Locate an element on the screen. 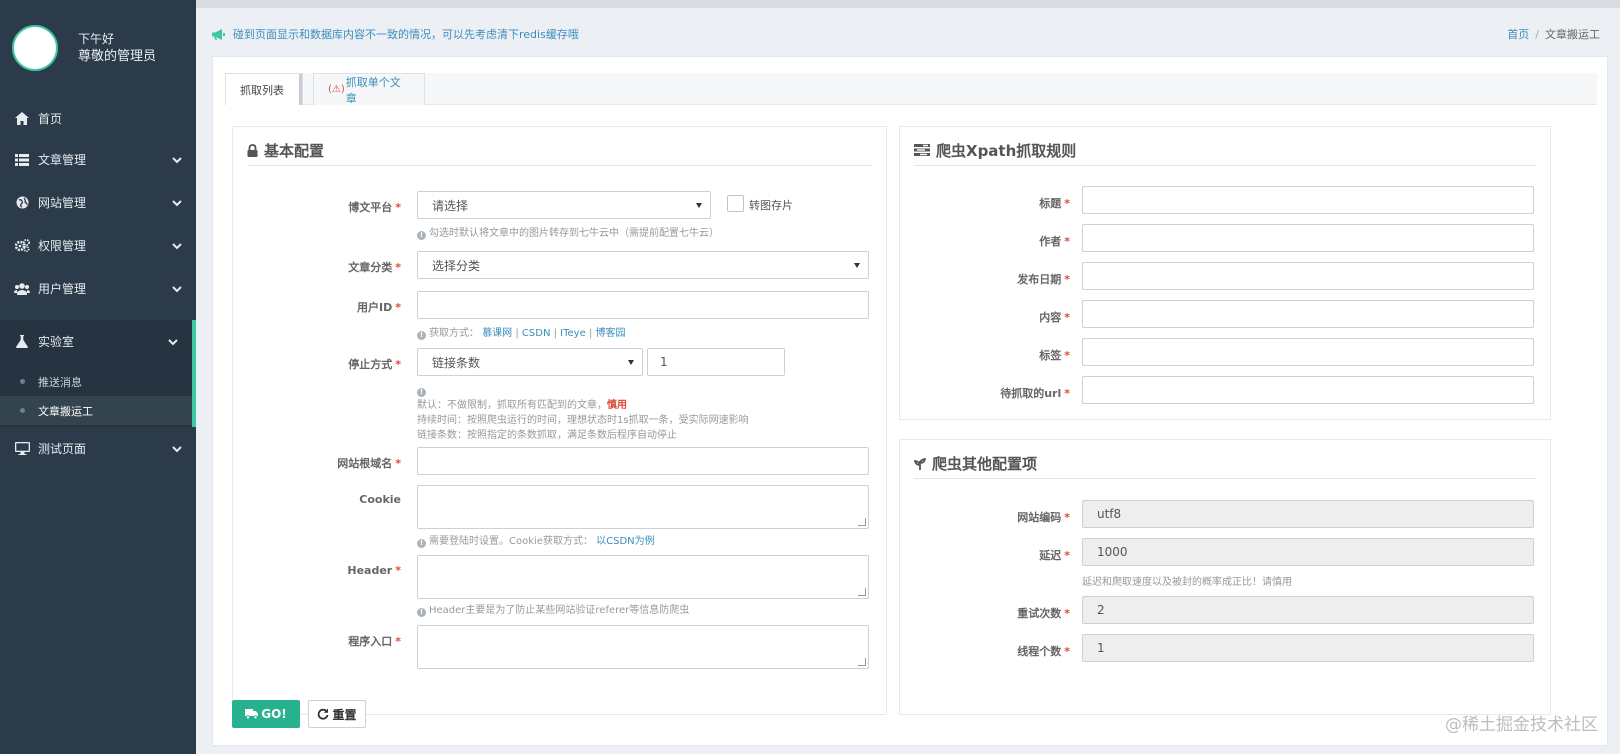 This screenshot has height=754, width=1620. userid-help: ! 获取方式： 慕课网 | CSDN | ITeye | 博客园 is located at coordinates (521, 333).